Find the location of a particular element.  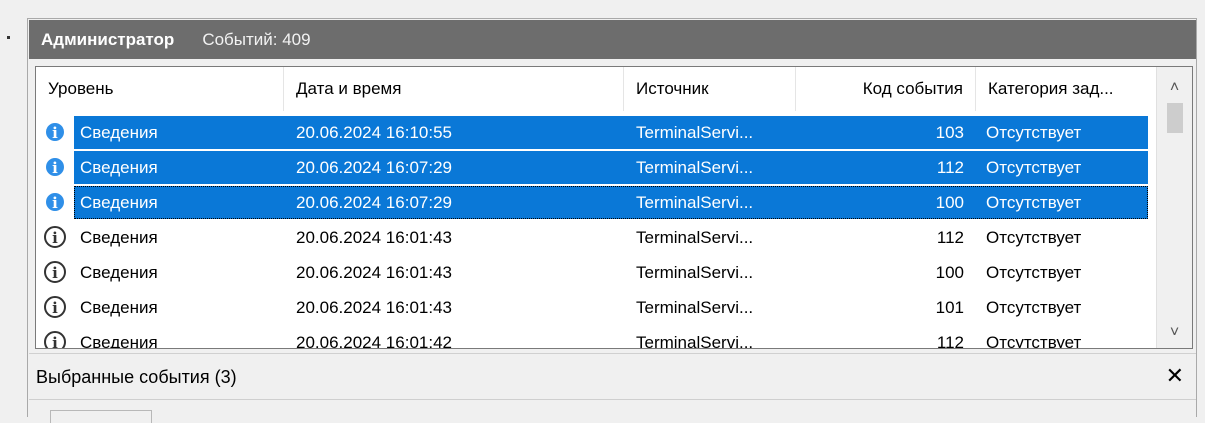

log-title: Администратор is located at coordinates (108, 39).